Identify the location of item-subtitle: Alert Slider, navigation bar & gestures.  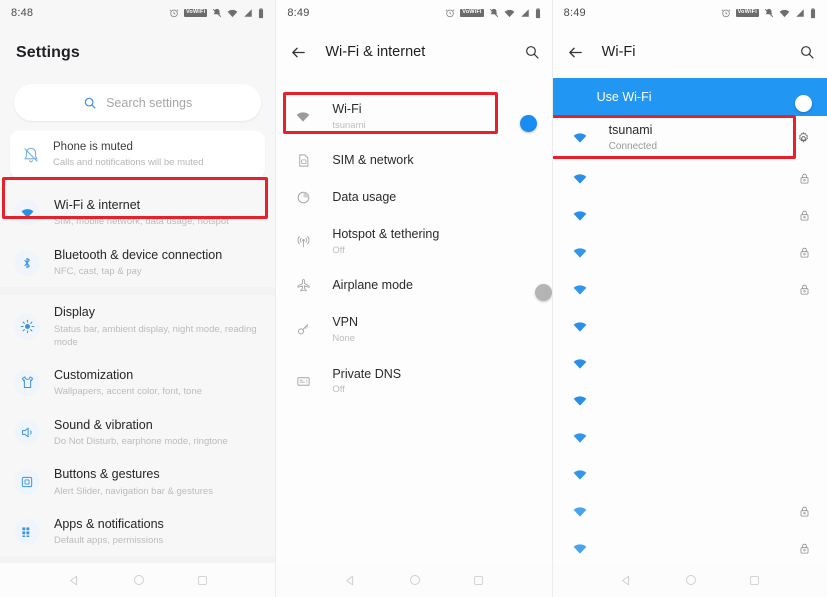
(133, 491).